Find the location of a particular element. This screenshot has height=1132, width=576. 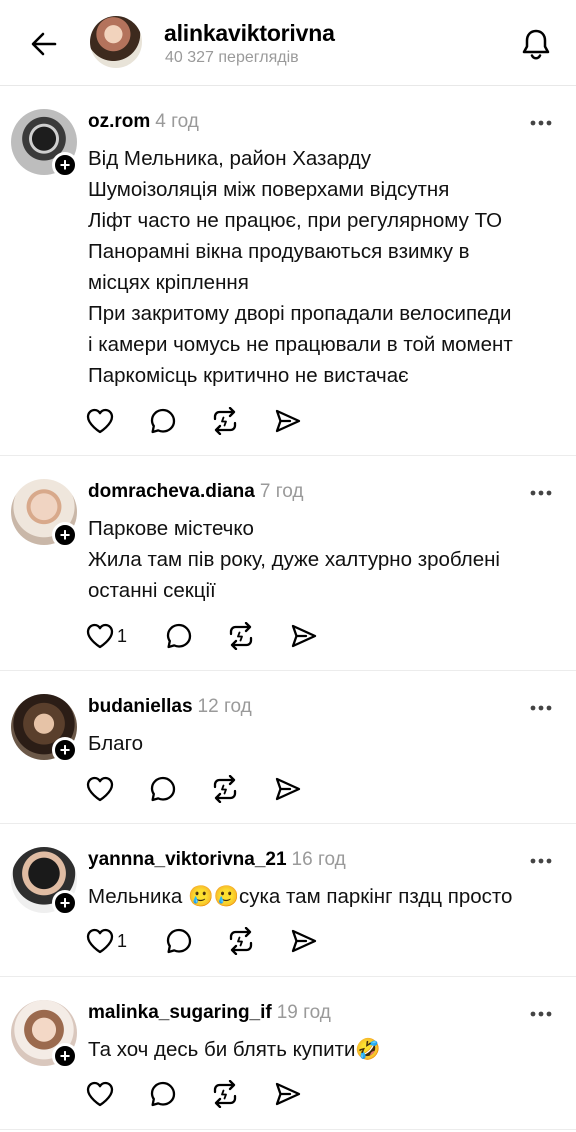

comment-username: budaniellas is located at coordinates (140, 706).